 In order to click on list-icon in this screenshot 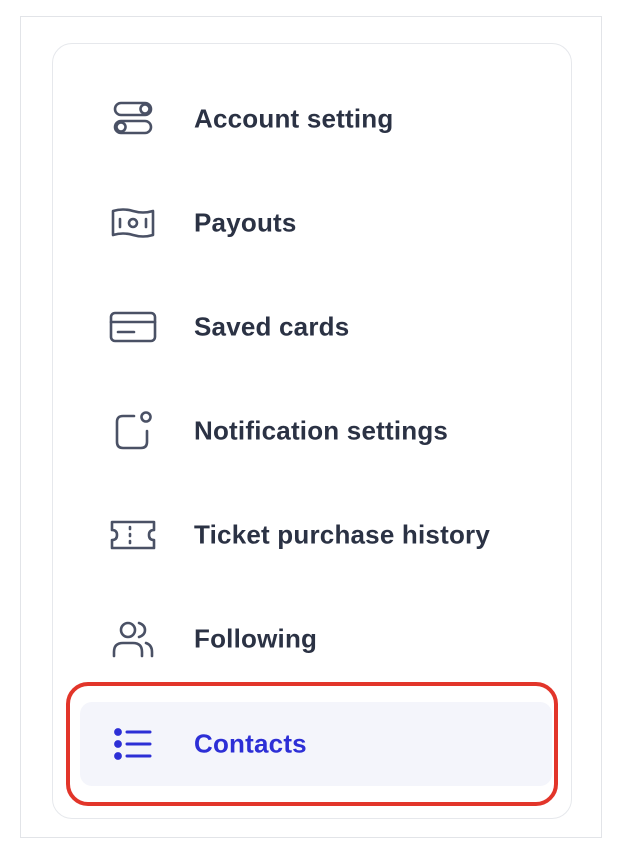, I will do `click(133, 744)`.